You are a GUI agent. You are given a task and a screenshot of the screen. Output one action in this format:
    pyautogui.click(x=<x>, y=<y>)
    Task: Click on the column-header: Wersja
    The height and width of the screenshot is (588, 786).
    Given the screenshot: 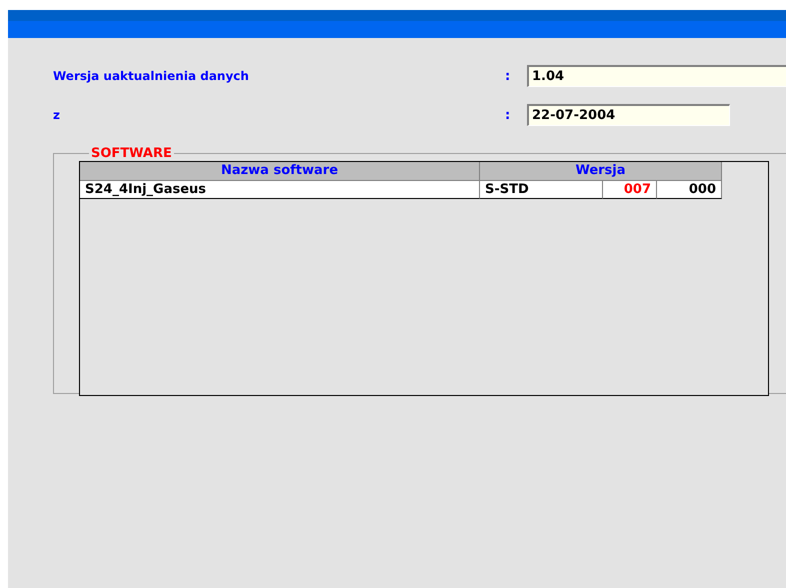 What is the action you would take?
    pyautogui.click(x=601, y=171)
    